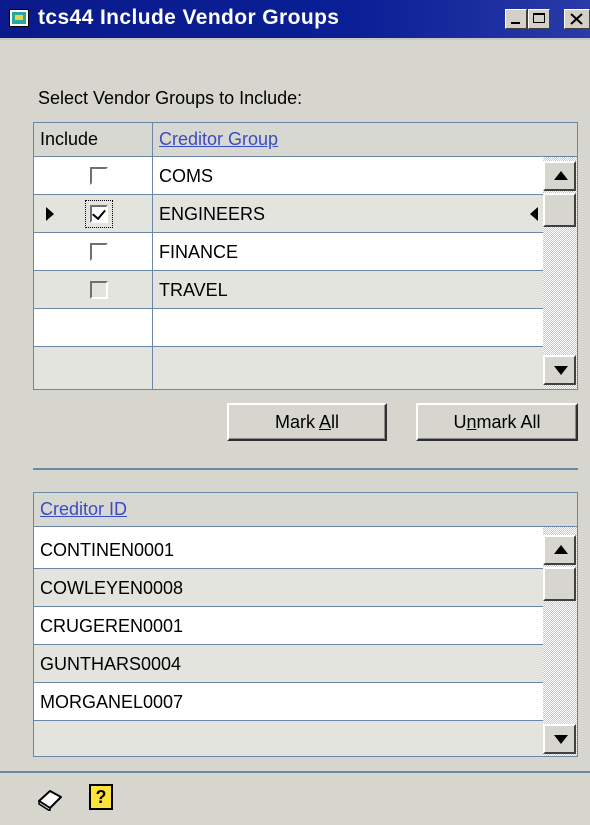  Describe the element at coordinates (288, 588) in the screenshot. I see `table-row: COWLEYEN0008` at that location.